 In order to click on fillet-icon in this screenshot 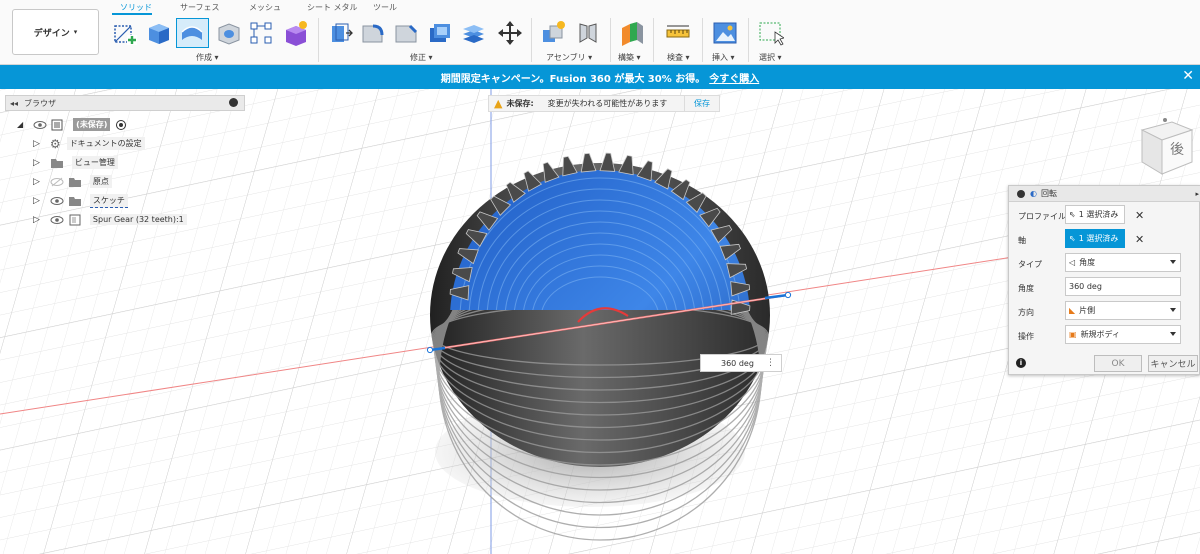, I will do `click(373, 33)`.